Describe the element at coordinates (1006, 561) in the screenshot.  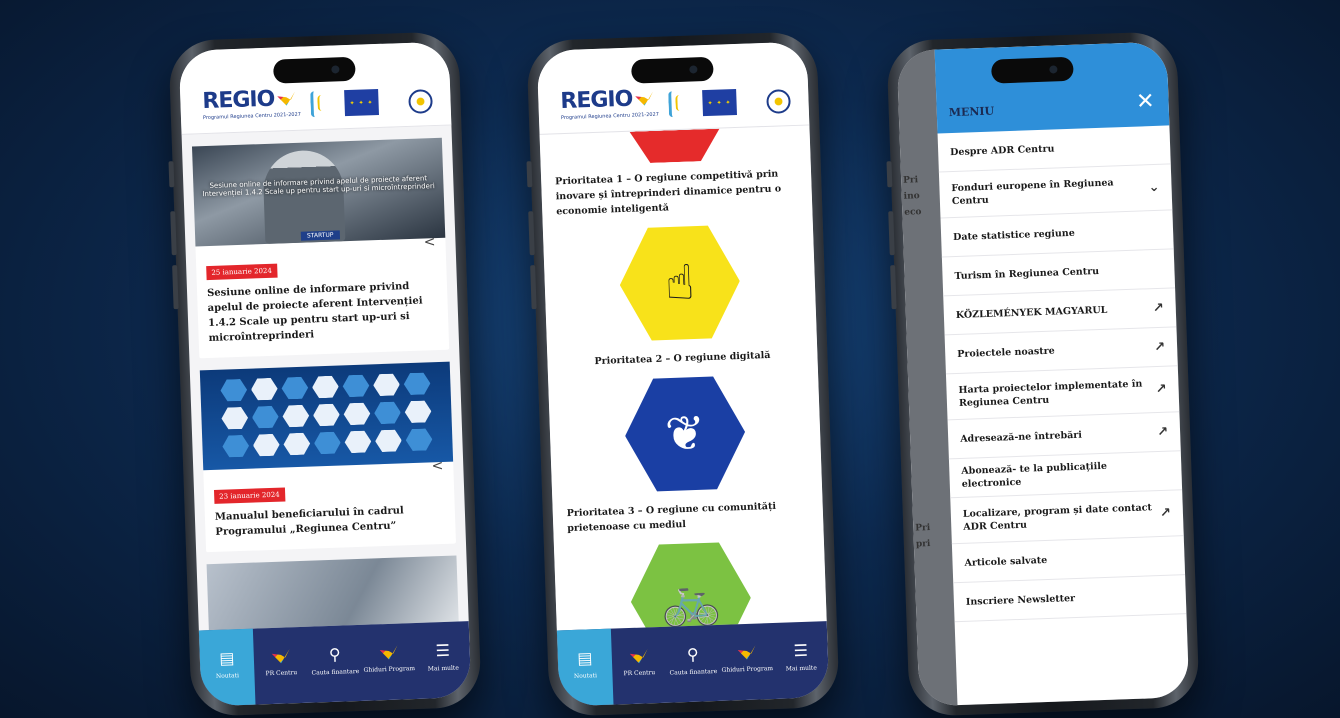
I see `menu-item-label: Articole salvate` at that location.